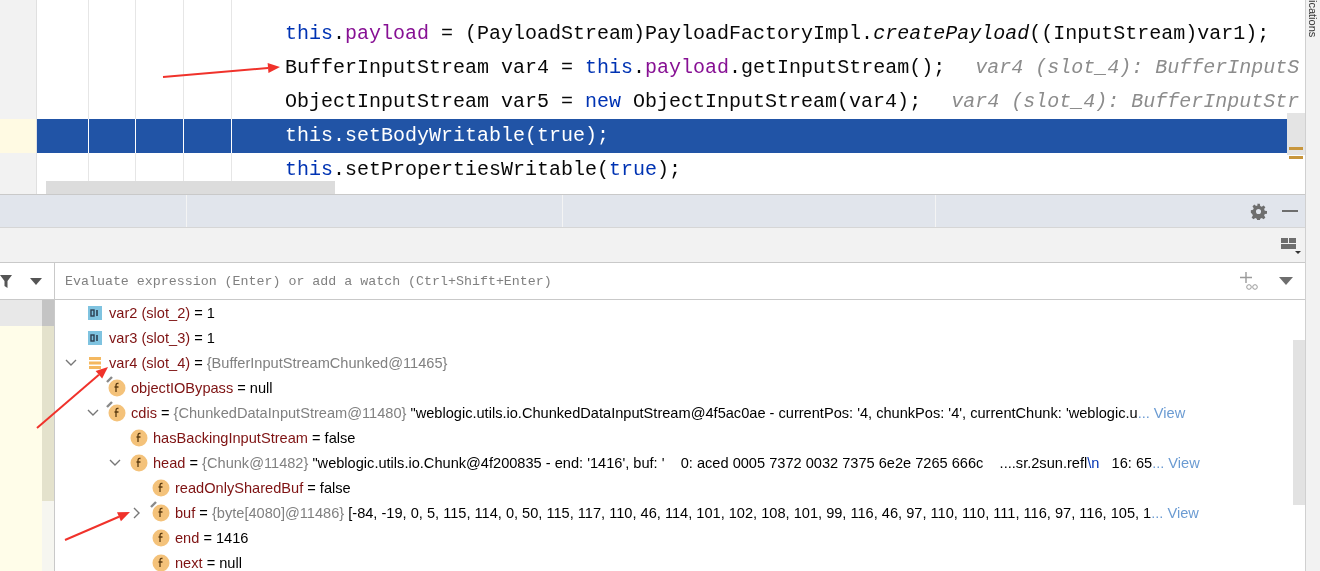 The width and height of the screenshot is (1320, 571). What do you see at coordinates (95, 362) in the screenshot?
I see `object-icon` at bounding box center [95, 362].